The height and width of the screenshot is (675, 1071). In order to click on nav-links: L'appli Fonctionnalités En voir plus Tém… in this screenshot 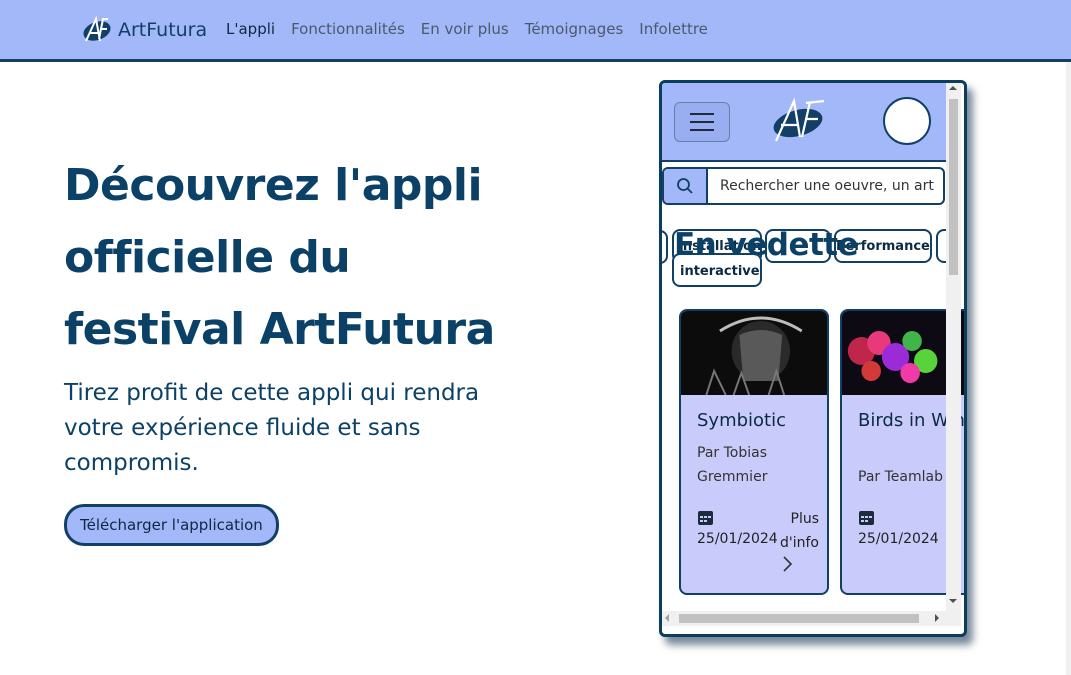, I will do `click(467, 29)`.